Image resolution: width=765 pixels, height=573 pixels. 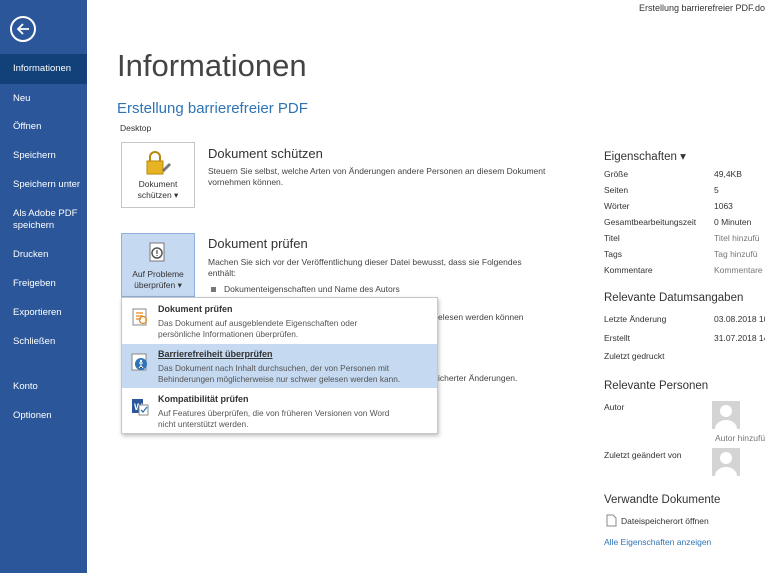 What do you see at coordinates (645, 156) in the screenshot?
I see `properties-heading: Eigenschaften ▾` at bounding box center [645, 156].